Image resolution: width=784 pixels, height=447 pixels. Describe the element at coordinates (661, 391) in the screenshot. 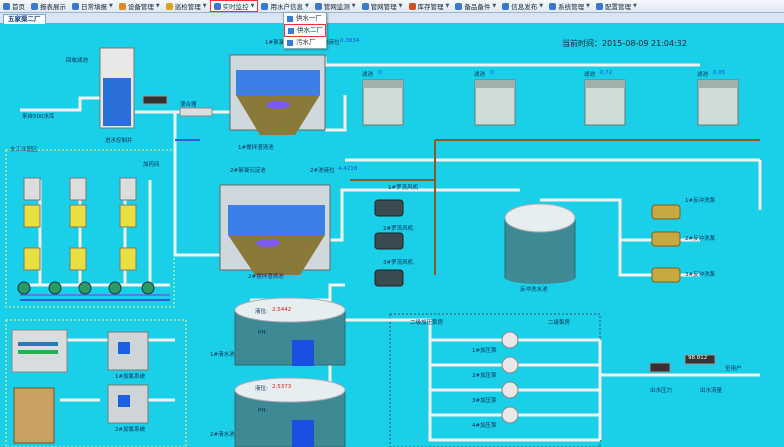

I see `outlet-pressure-label: 出水压力` at that location.